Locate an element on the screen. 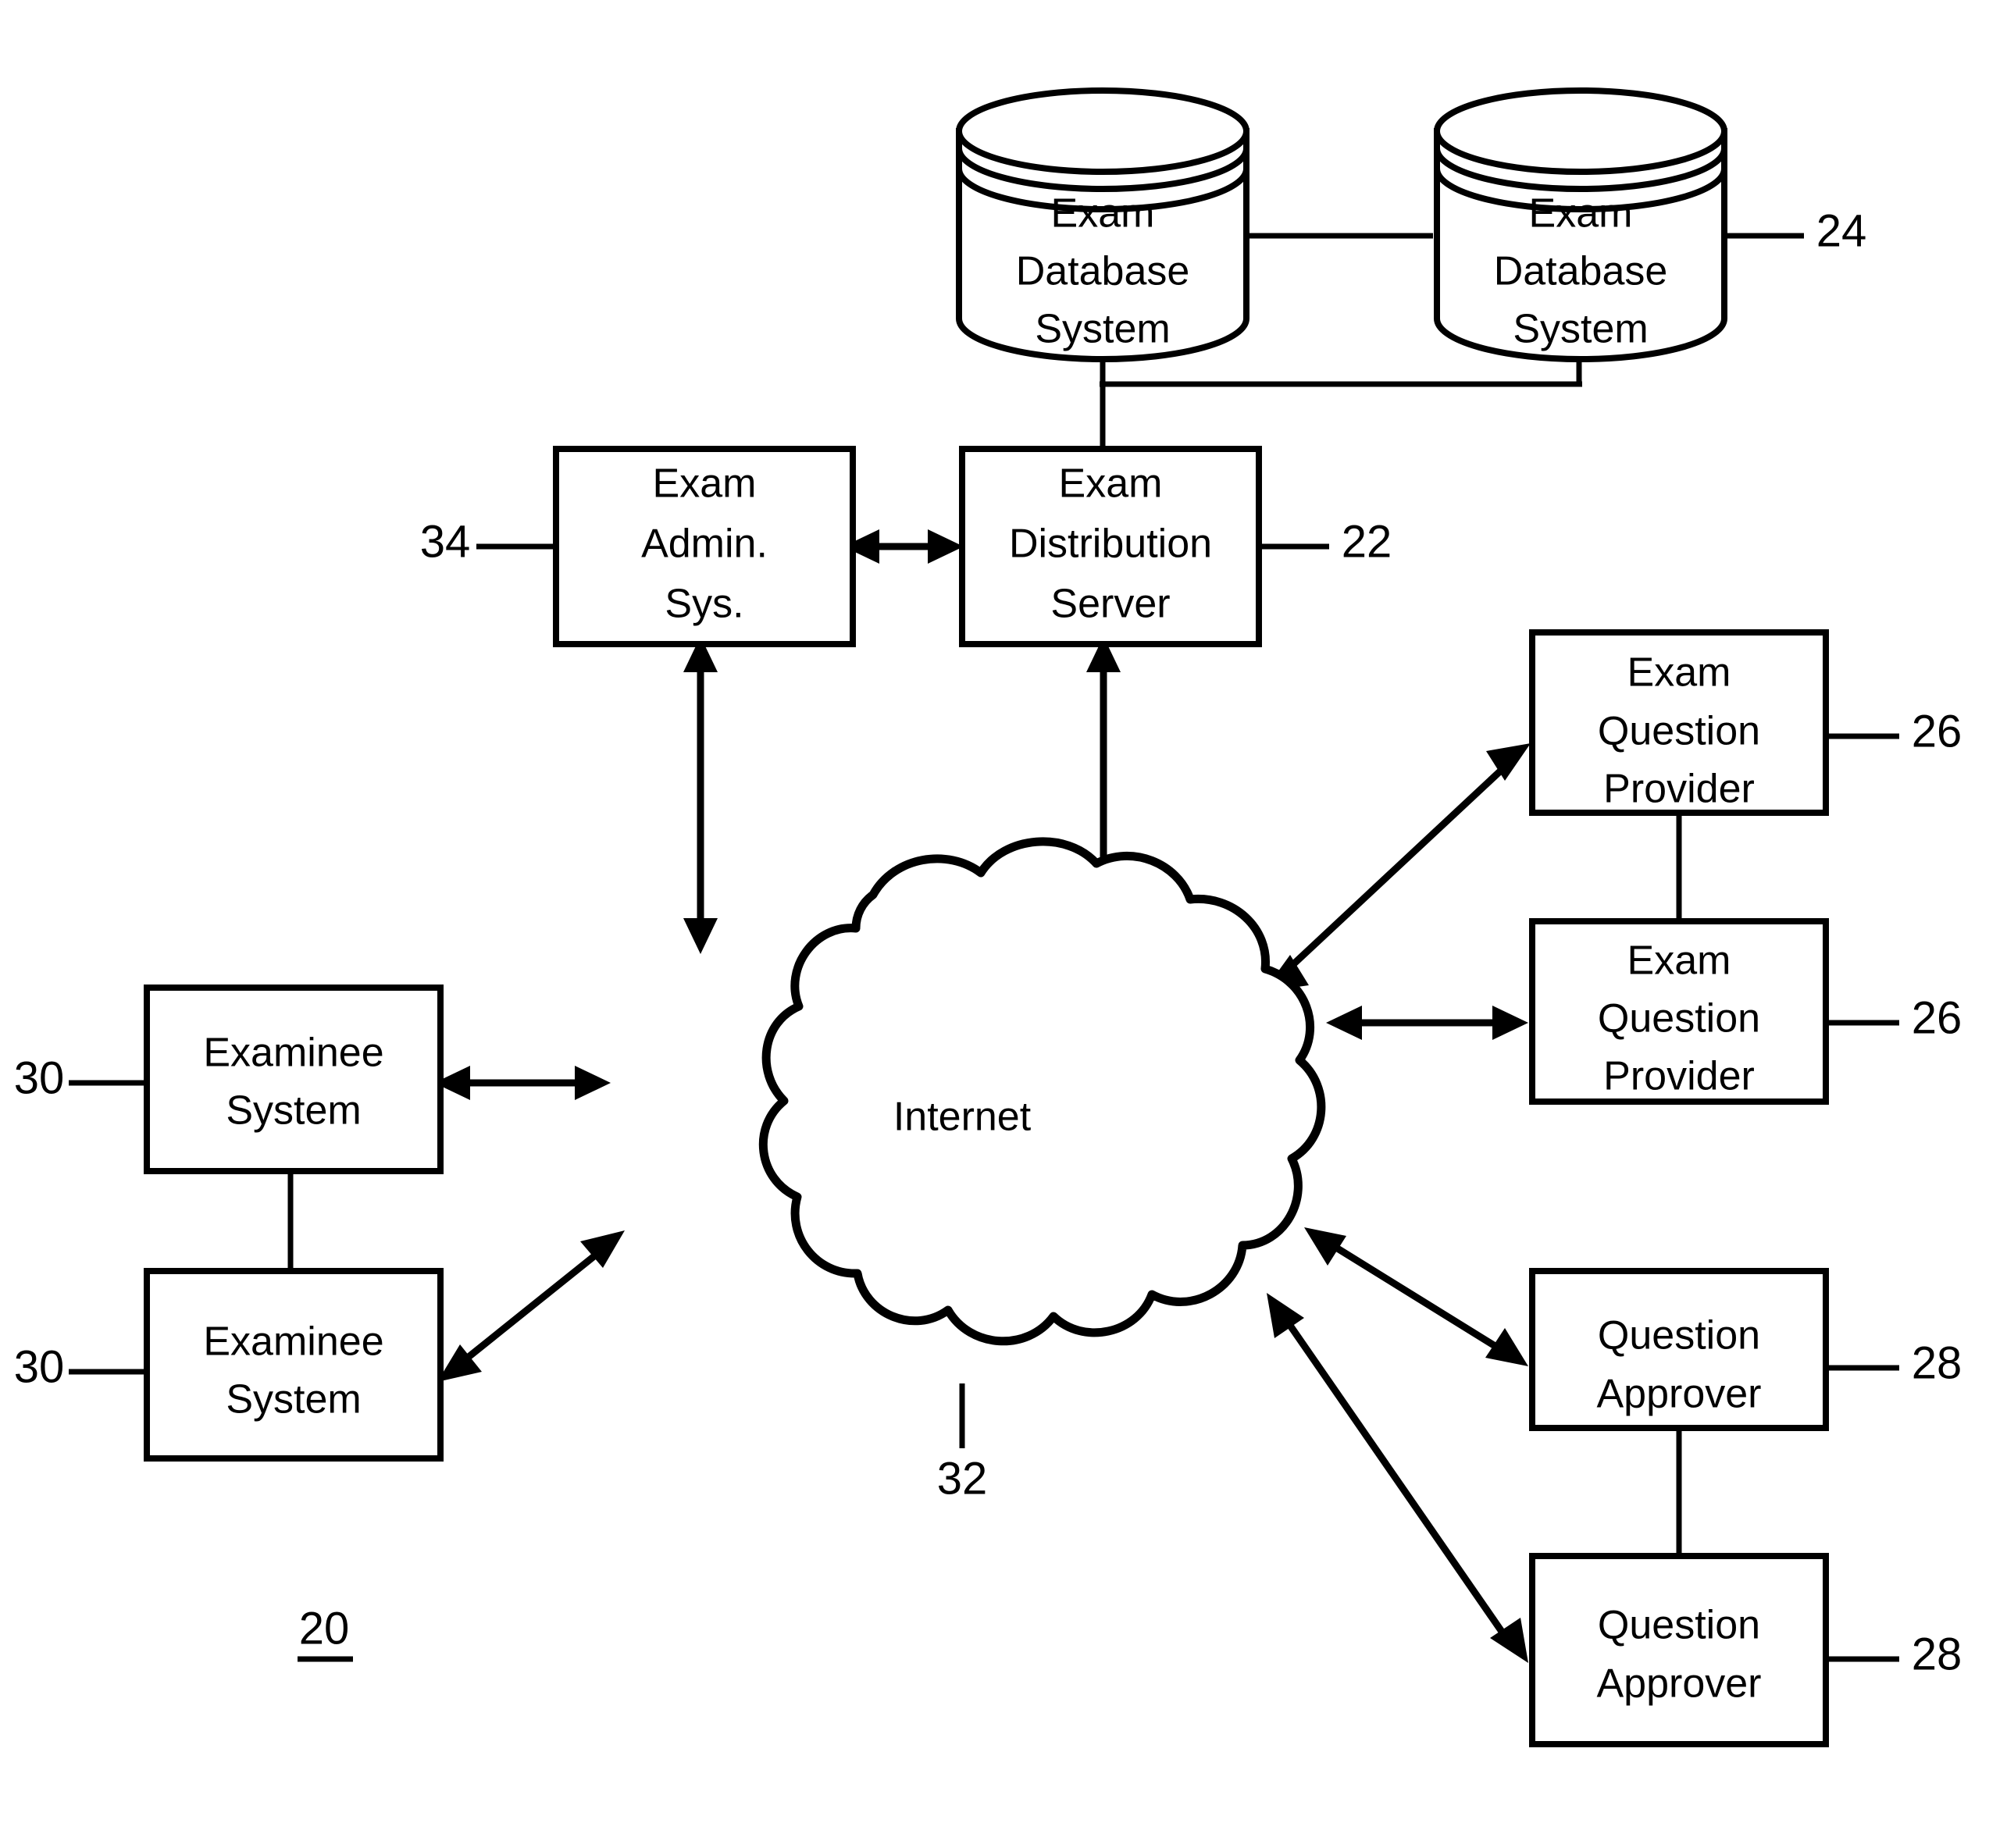 The width and height of the screenshot is (2007, 1848). ref-numeral-26-bottom: 26 is located at coordinates (1937, 1018).